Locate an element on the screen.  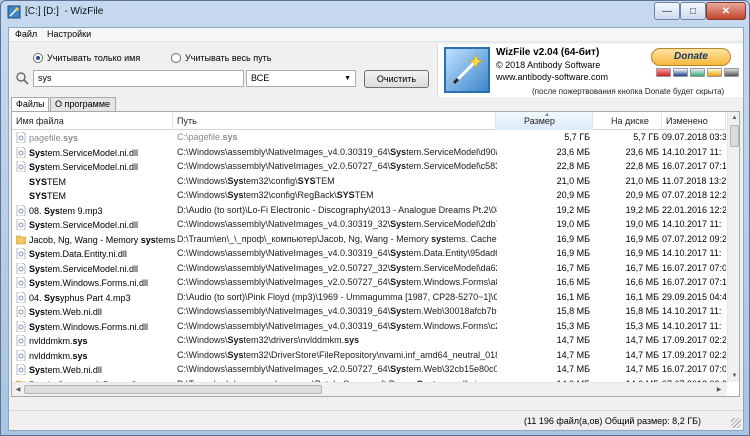
bank-icon is located at coordinates (731, 72).